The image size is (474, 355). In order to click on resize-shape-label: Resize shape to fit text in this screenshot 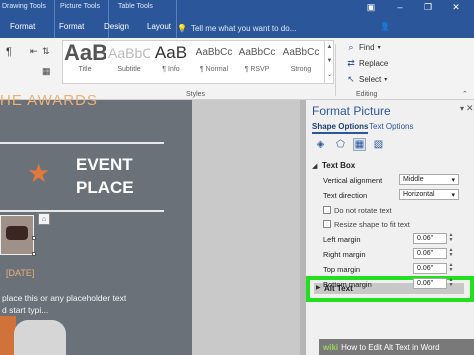, I will do `click(372, 224)`.